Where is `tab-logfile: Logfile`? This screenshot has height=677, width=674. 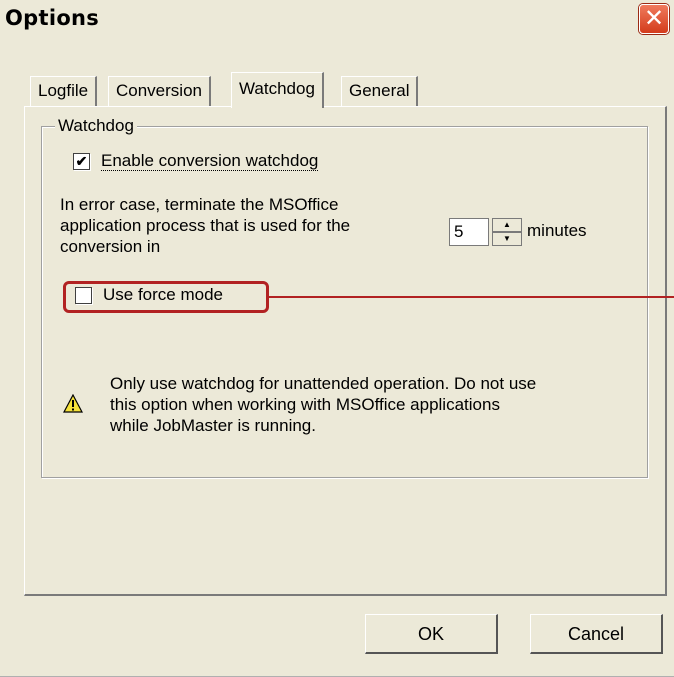 tab-logfile: Logfile is located at coordinates (64, 91).